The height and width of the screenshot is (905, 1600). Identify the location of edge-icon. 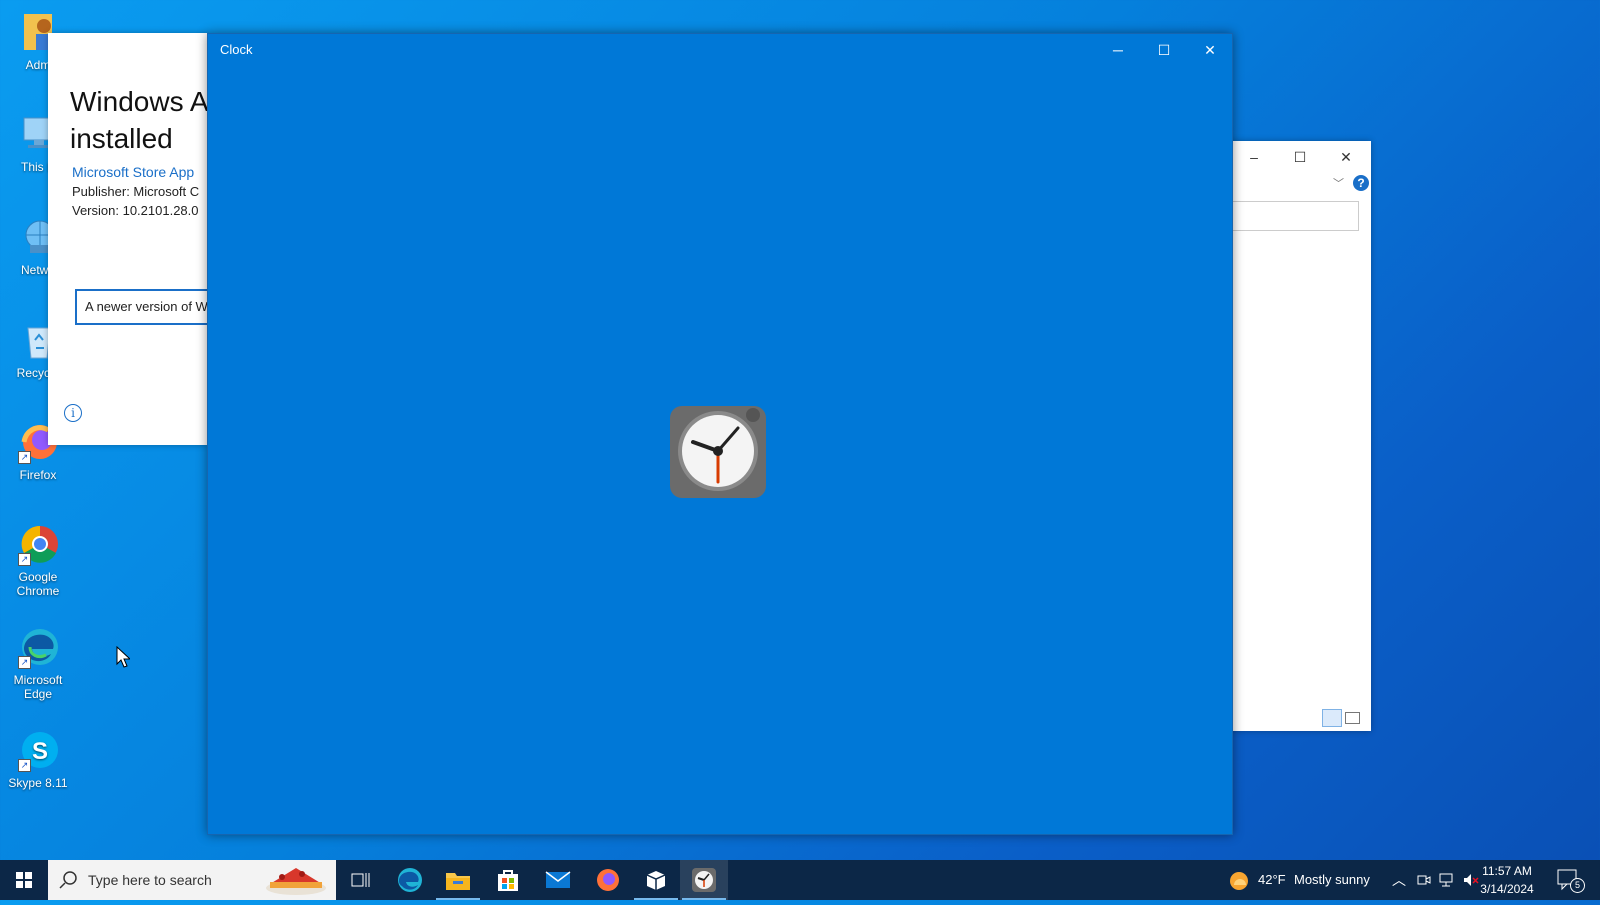
(410, 880).